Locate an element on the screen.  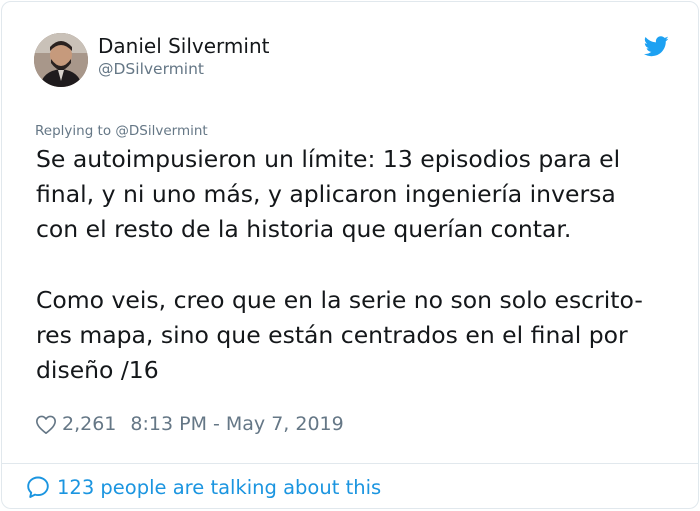
speech-bubble-icon is located at coordinates (41, 487).